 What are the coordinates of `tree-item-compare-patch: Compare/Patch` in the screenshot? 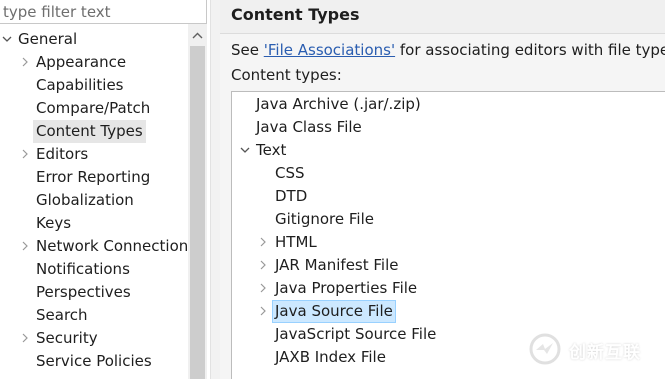 It's located at (94, 108).